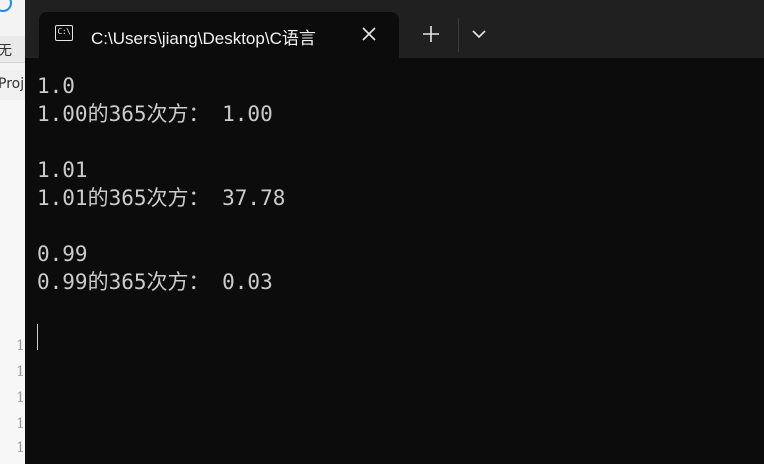 The width and height of the screenshot is (764, 464). Describe the element at coordinates (161, 198) in the screenshot. I see `output-line: 1.01的365次方： 37.78` at that location.